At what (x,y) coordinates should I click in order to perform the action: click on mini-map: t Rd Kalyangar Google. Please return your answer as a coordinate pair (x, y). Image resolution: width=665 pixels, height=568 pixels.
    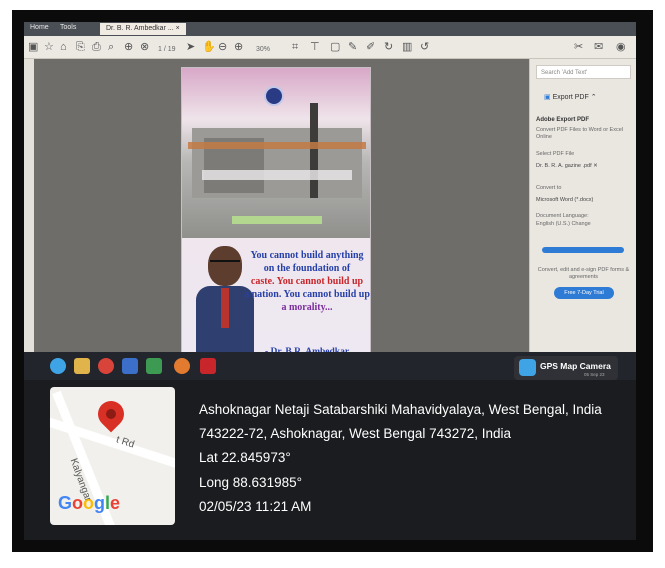
    Looking at the image, I should click on (112, 456).